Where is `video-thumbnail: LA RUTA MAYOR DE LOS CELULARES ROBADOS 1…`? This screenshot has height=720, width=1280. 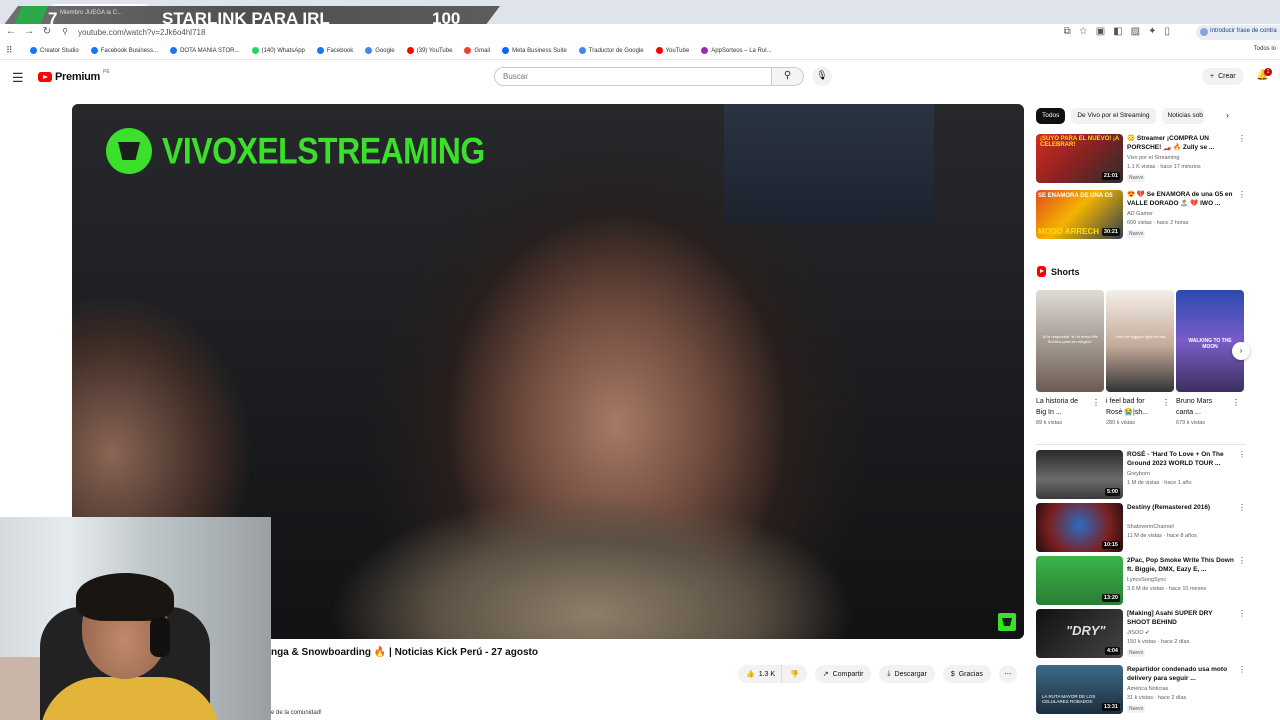 video-thumbnail: LA RUTA MAYOR DE LOS CELULARES ROBADOS 1… is located at coordinates (1079, 689).